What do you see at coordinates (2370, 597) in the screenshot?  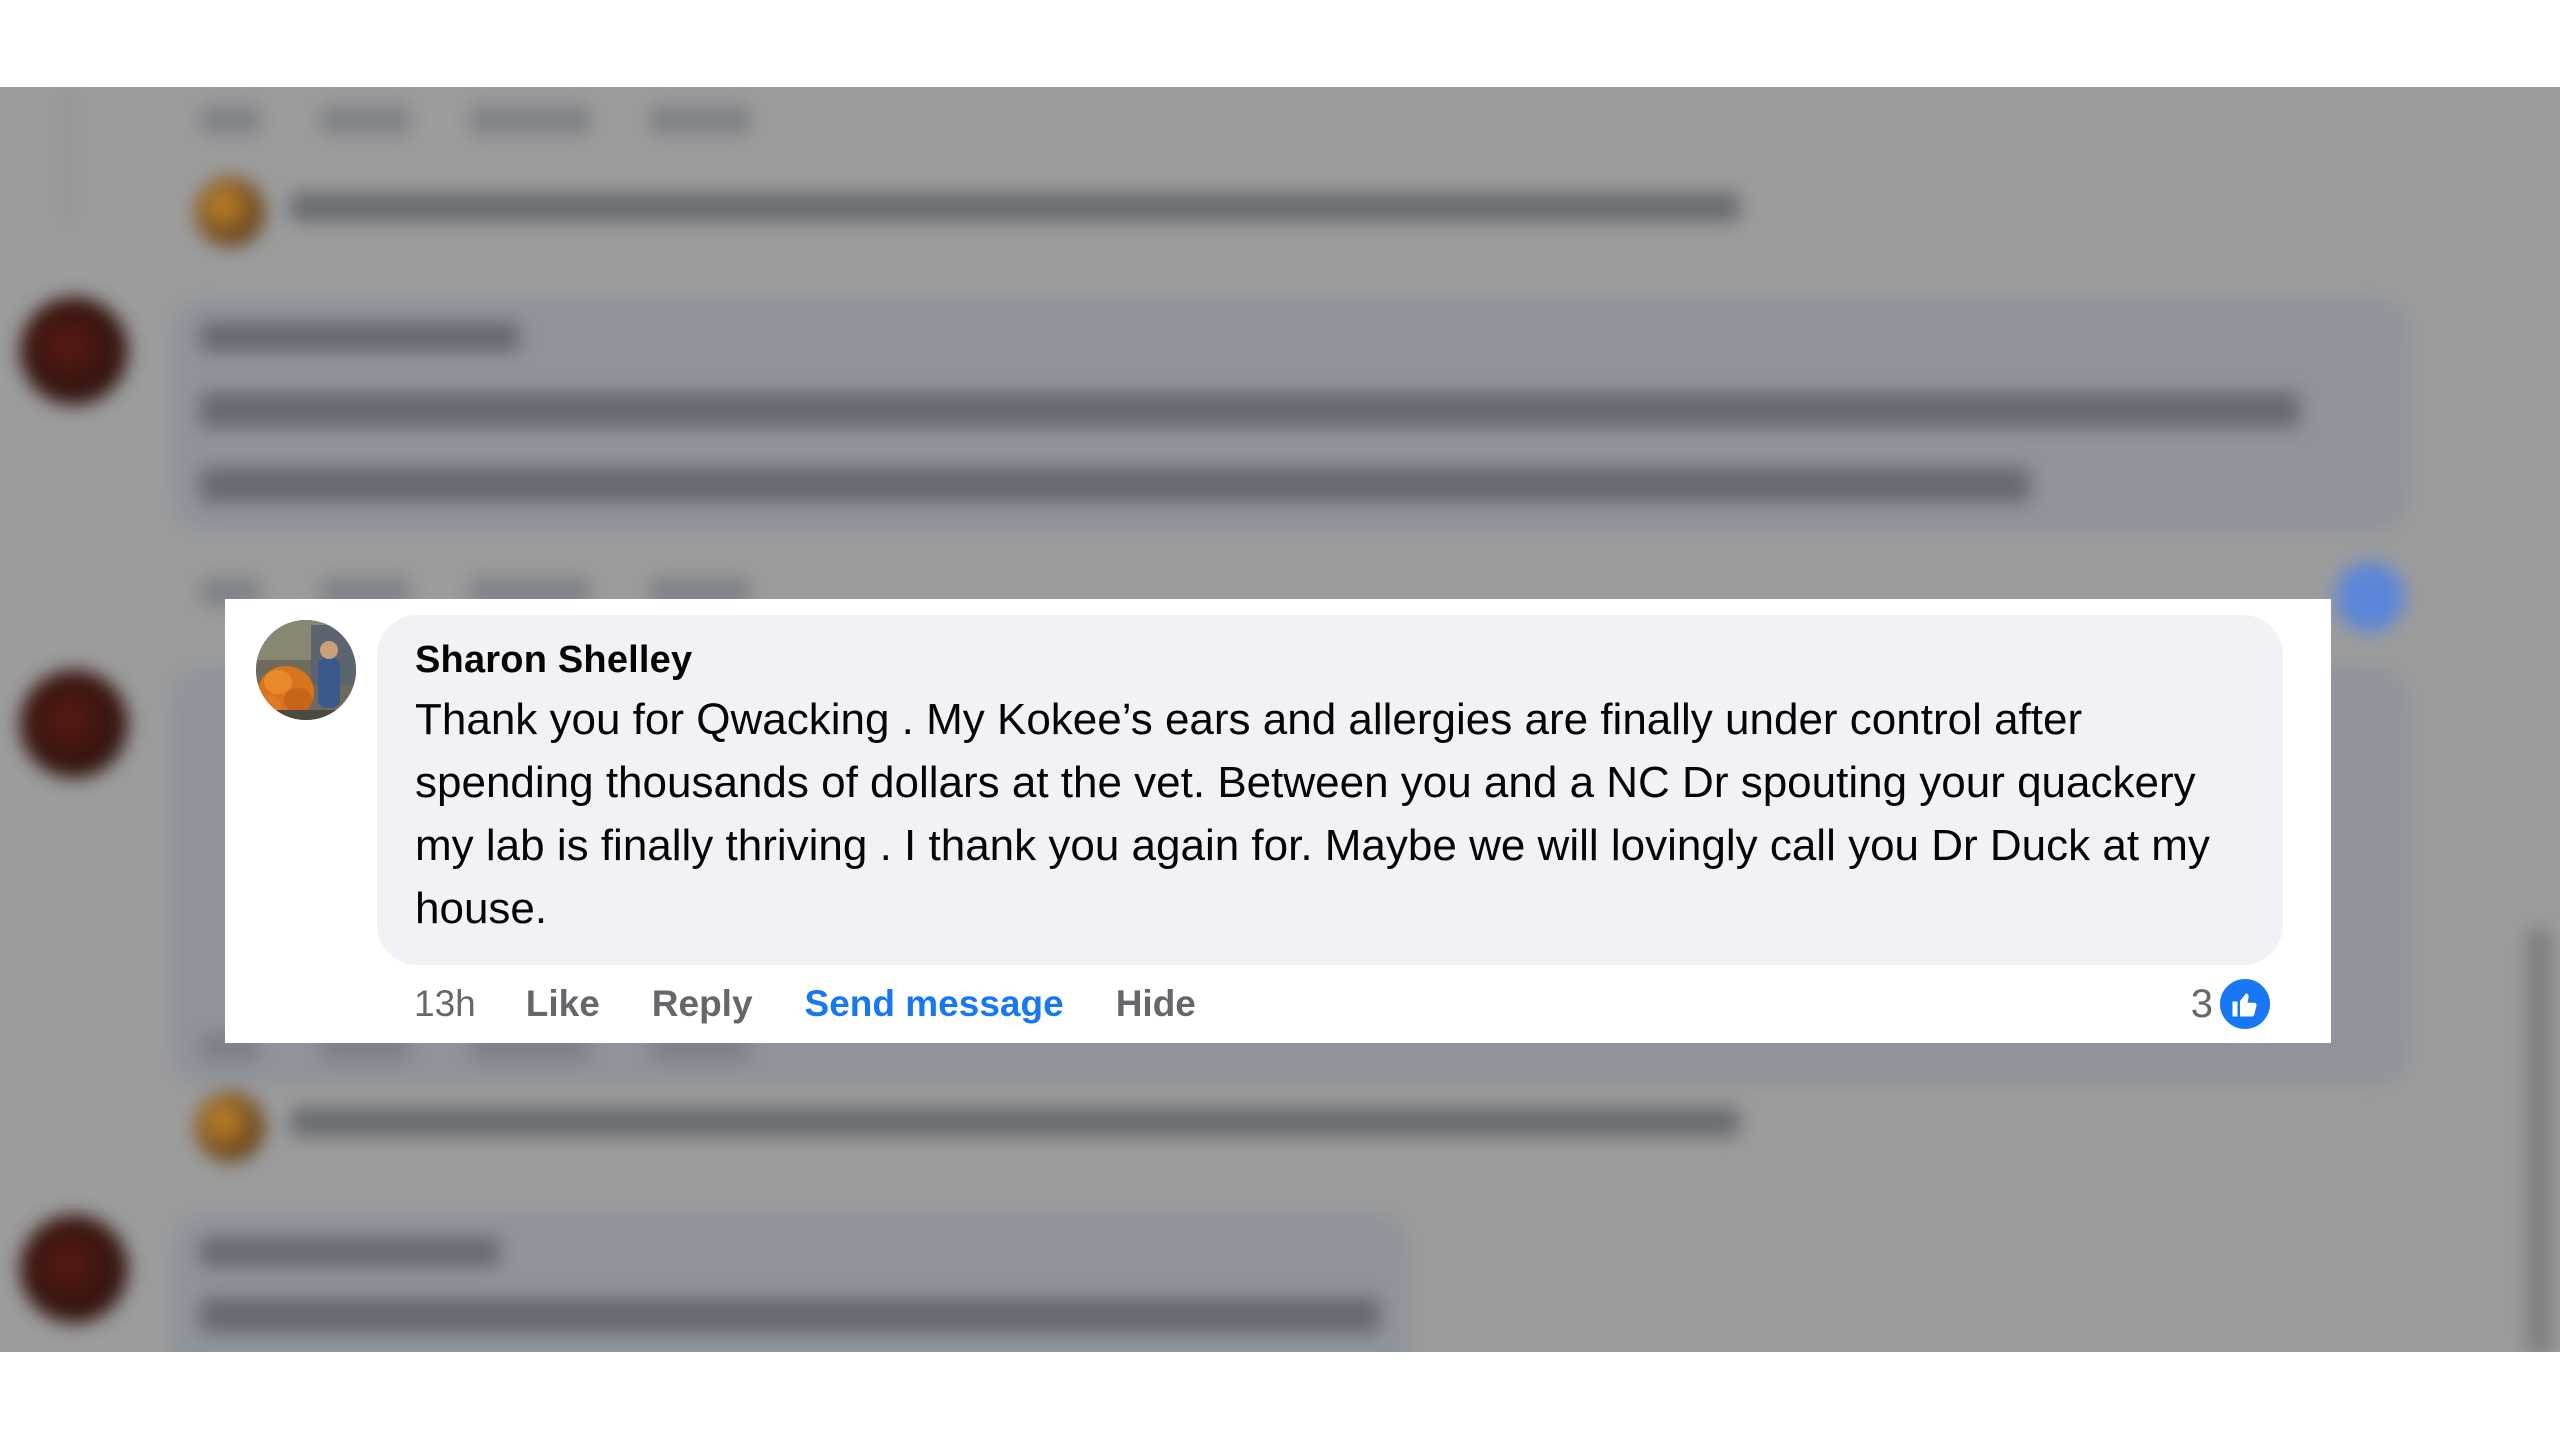 I see `blurred-reaction-badge` at bounding box center [2370, 597].